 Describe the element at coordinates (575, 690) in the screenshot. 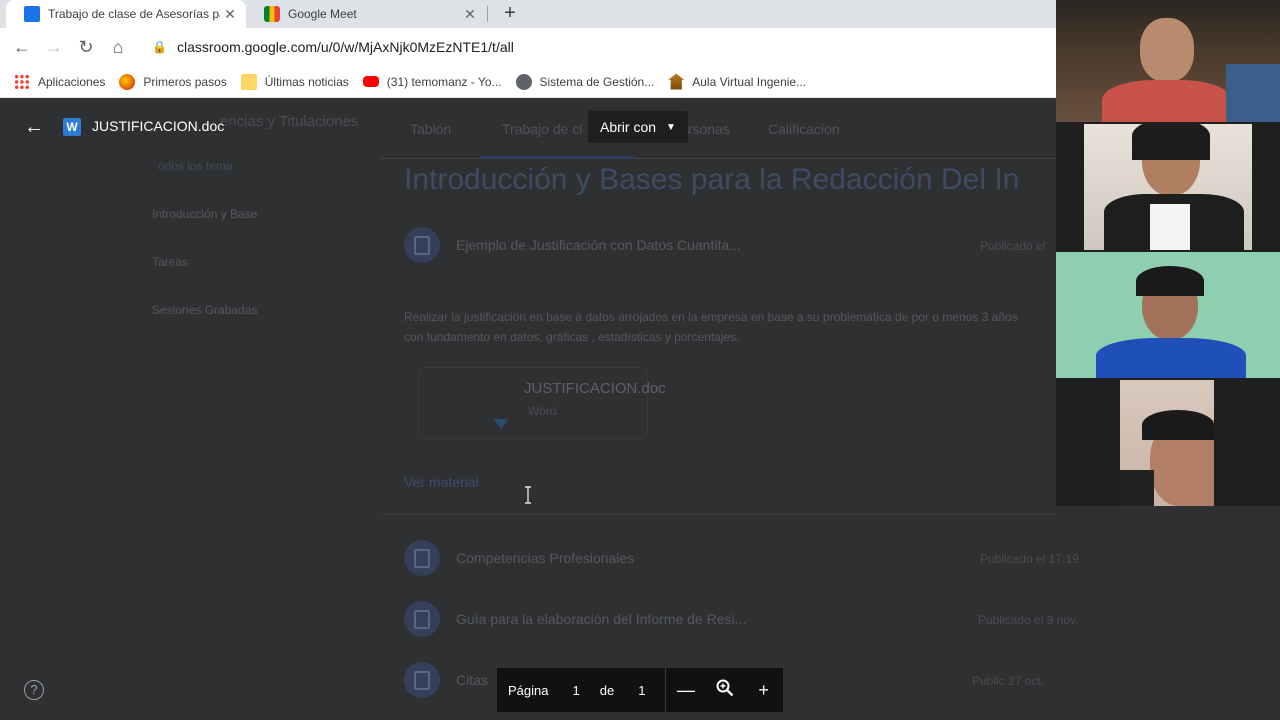

I see `current-page-input: 1` at that location.